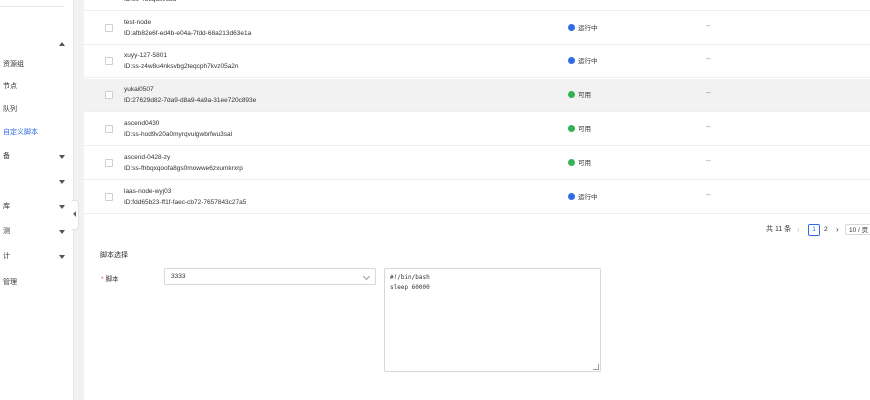  What do you see at coordinates (798, 230) in the screenshot?
I see `pagination-prev-icon: ‹` at bounding box center [798, 230].